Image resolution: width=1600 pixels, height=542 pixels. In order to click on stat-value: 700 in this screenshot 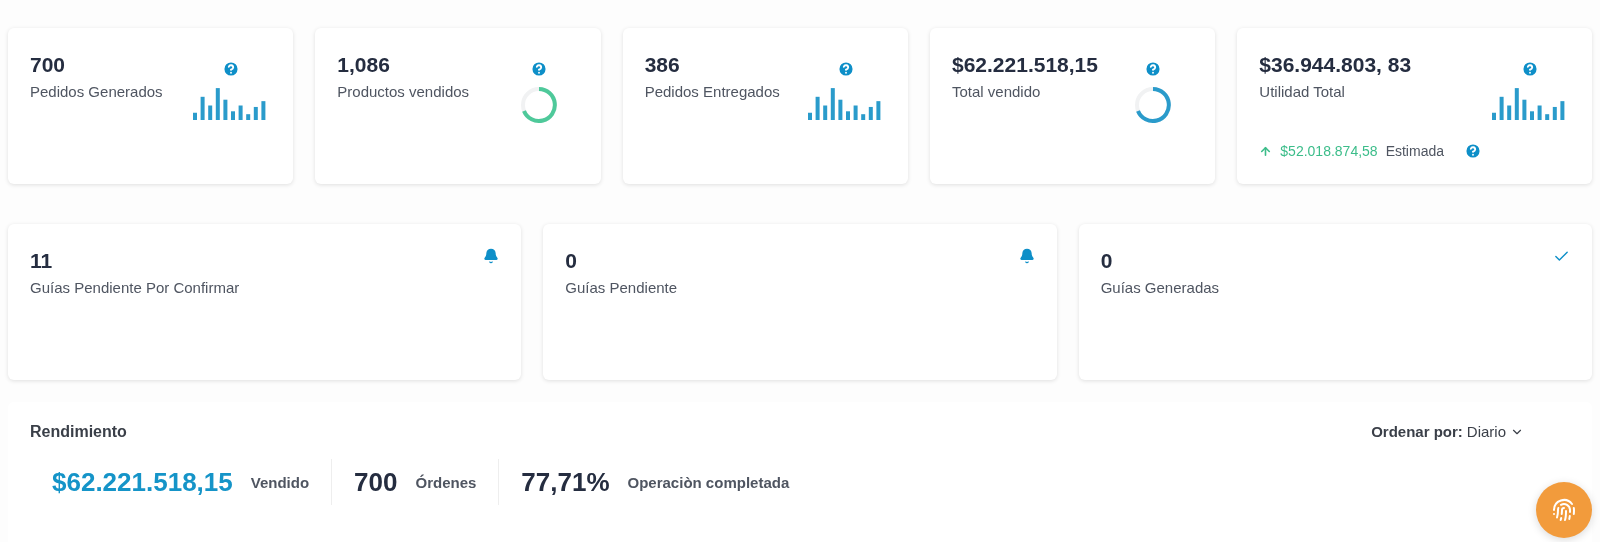, I will do `click(48, 64)`.